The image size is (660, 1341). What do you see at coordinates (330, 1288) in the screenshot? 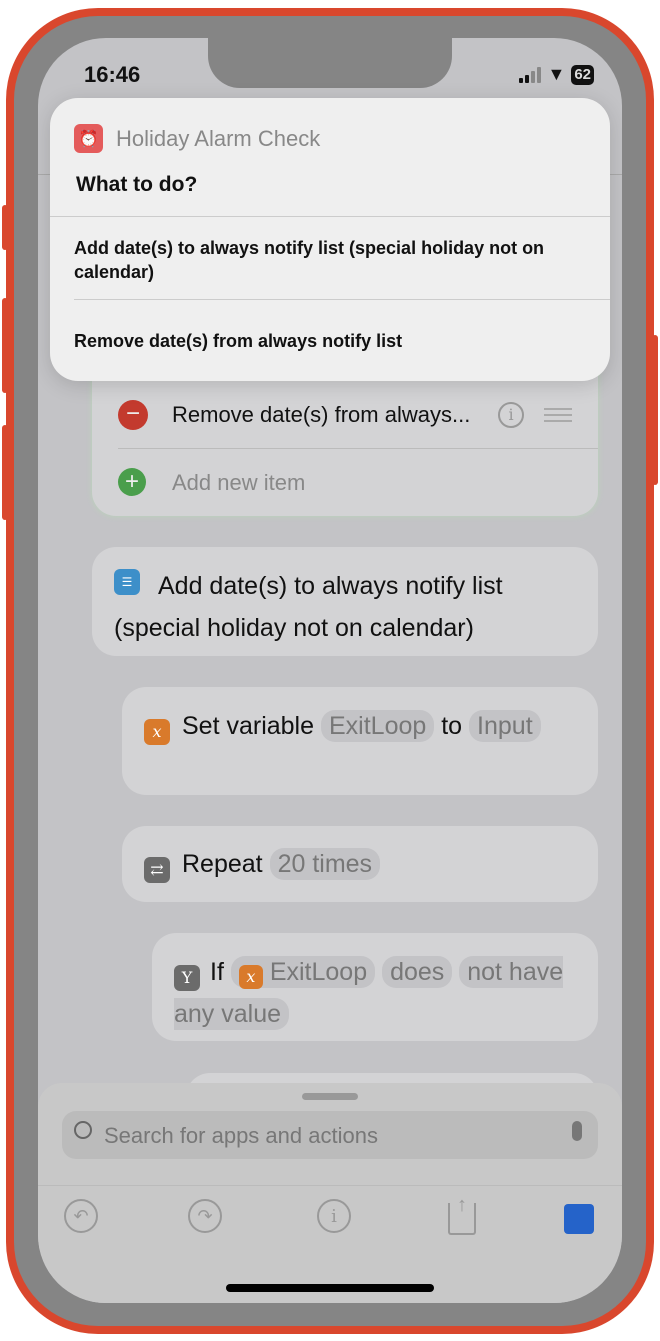
I see `home-indicator` at bounding box center [330, 1288].